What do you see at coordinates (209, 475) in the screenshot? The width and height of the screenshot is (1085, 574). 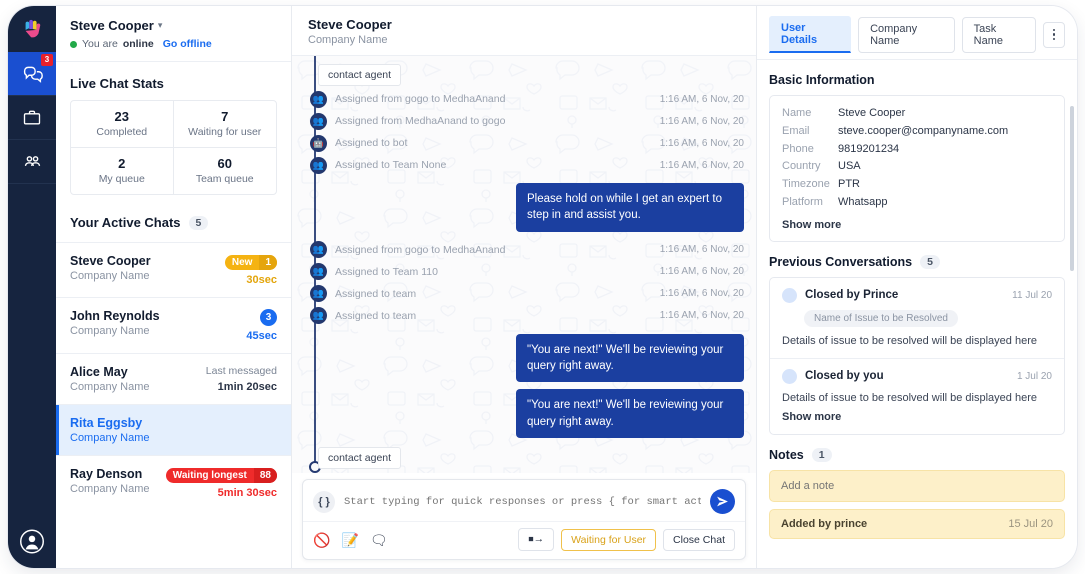 I see `badge-label: Waiting longest` at bounding box center [209, 475].